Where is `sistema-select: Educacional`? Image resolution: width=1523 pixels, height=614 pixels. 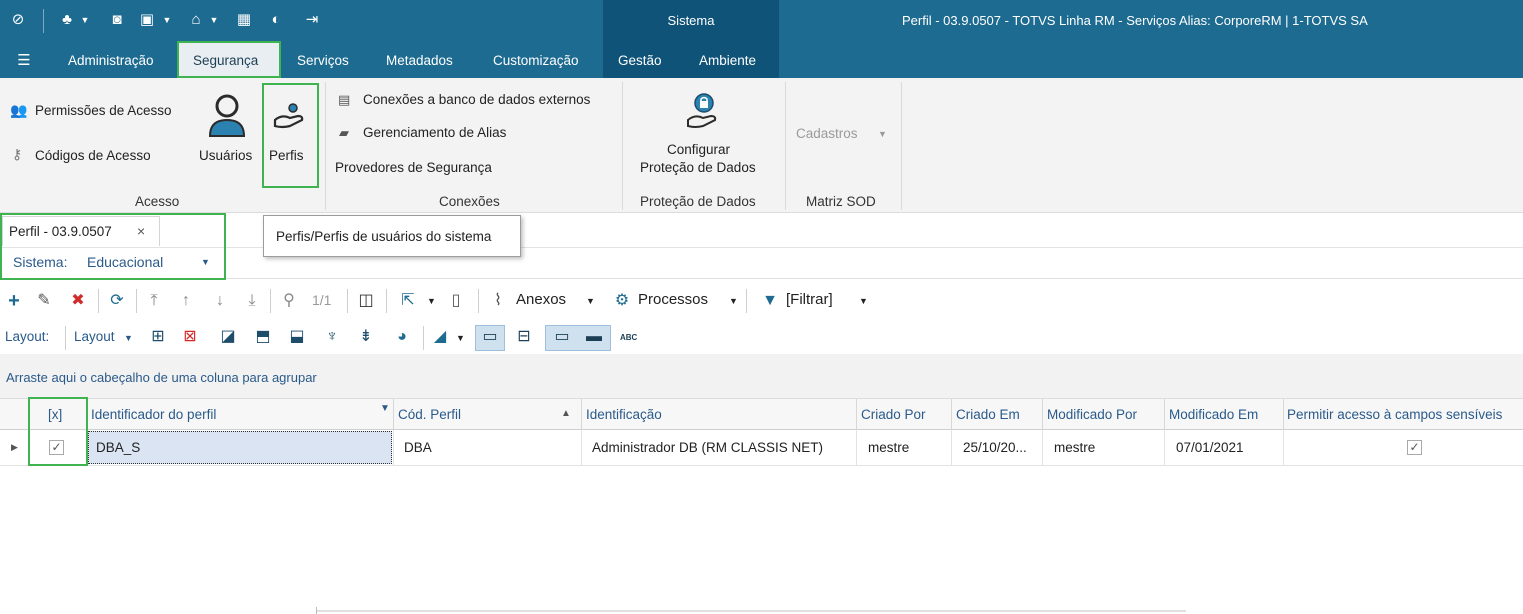
sistema-select: Educacional is located at coordinates (125, 262).